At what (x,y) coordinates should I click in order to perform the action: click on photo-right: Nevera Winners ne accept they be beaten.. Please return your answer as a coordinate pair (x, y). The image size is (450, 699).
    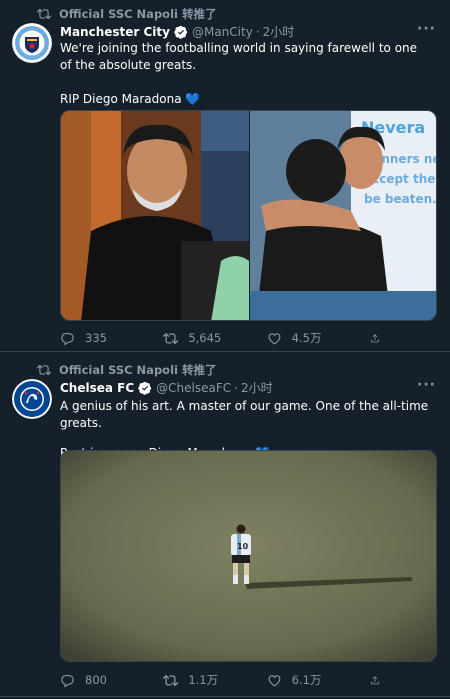
    Looking at the image, I should click on (343, 216).